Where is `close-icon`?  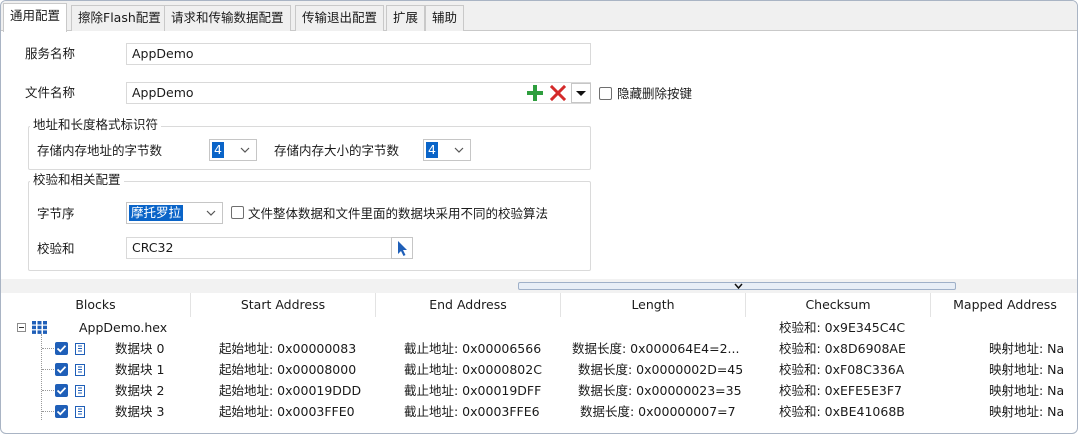 close-icon is located at coordinates (558, 93).